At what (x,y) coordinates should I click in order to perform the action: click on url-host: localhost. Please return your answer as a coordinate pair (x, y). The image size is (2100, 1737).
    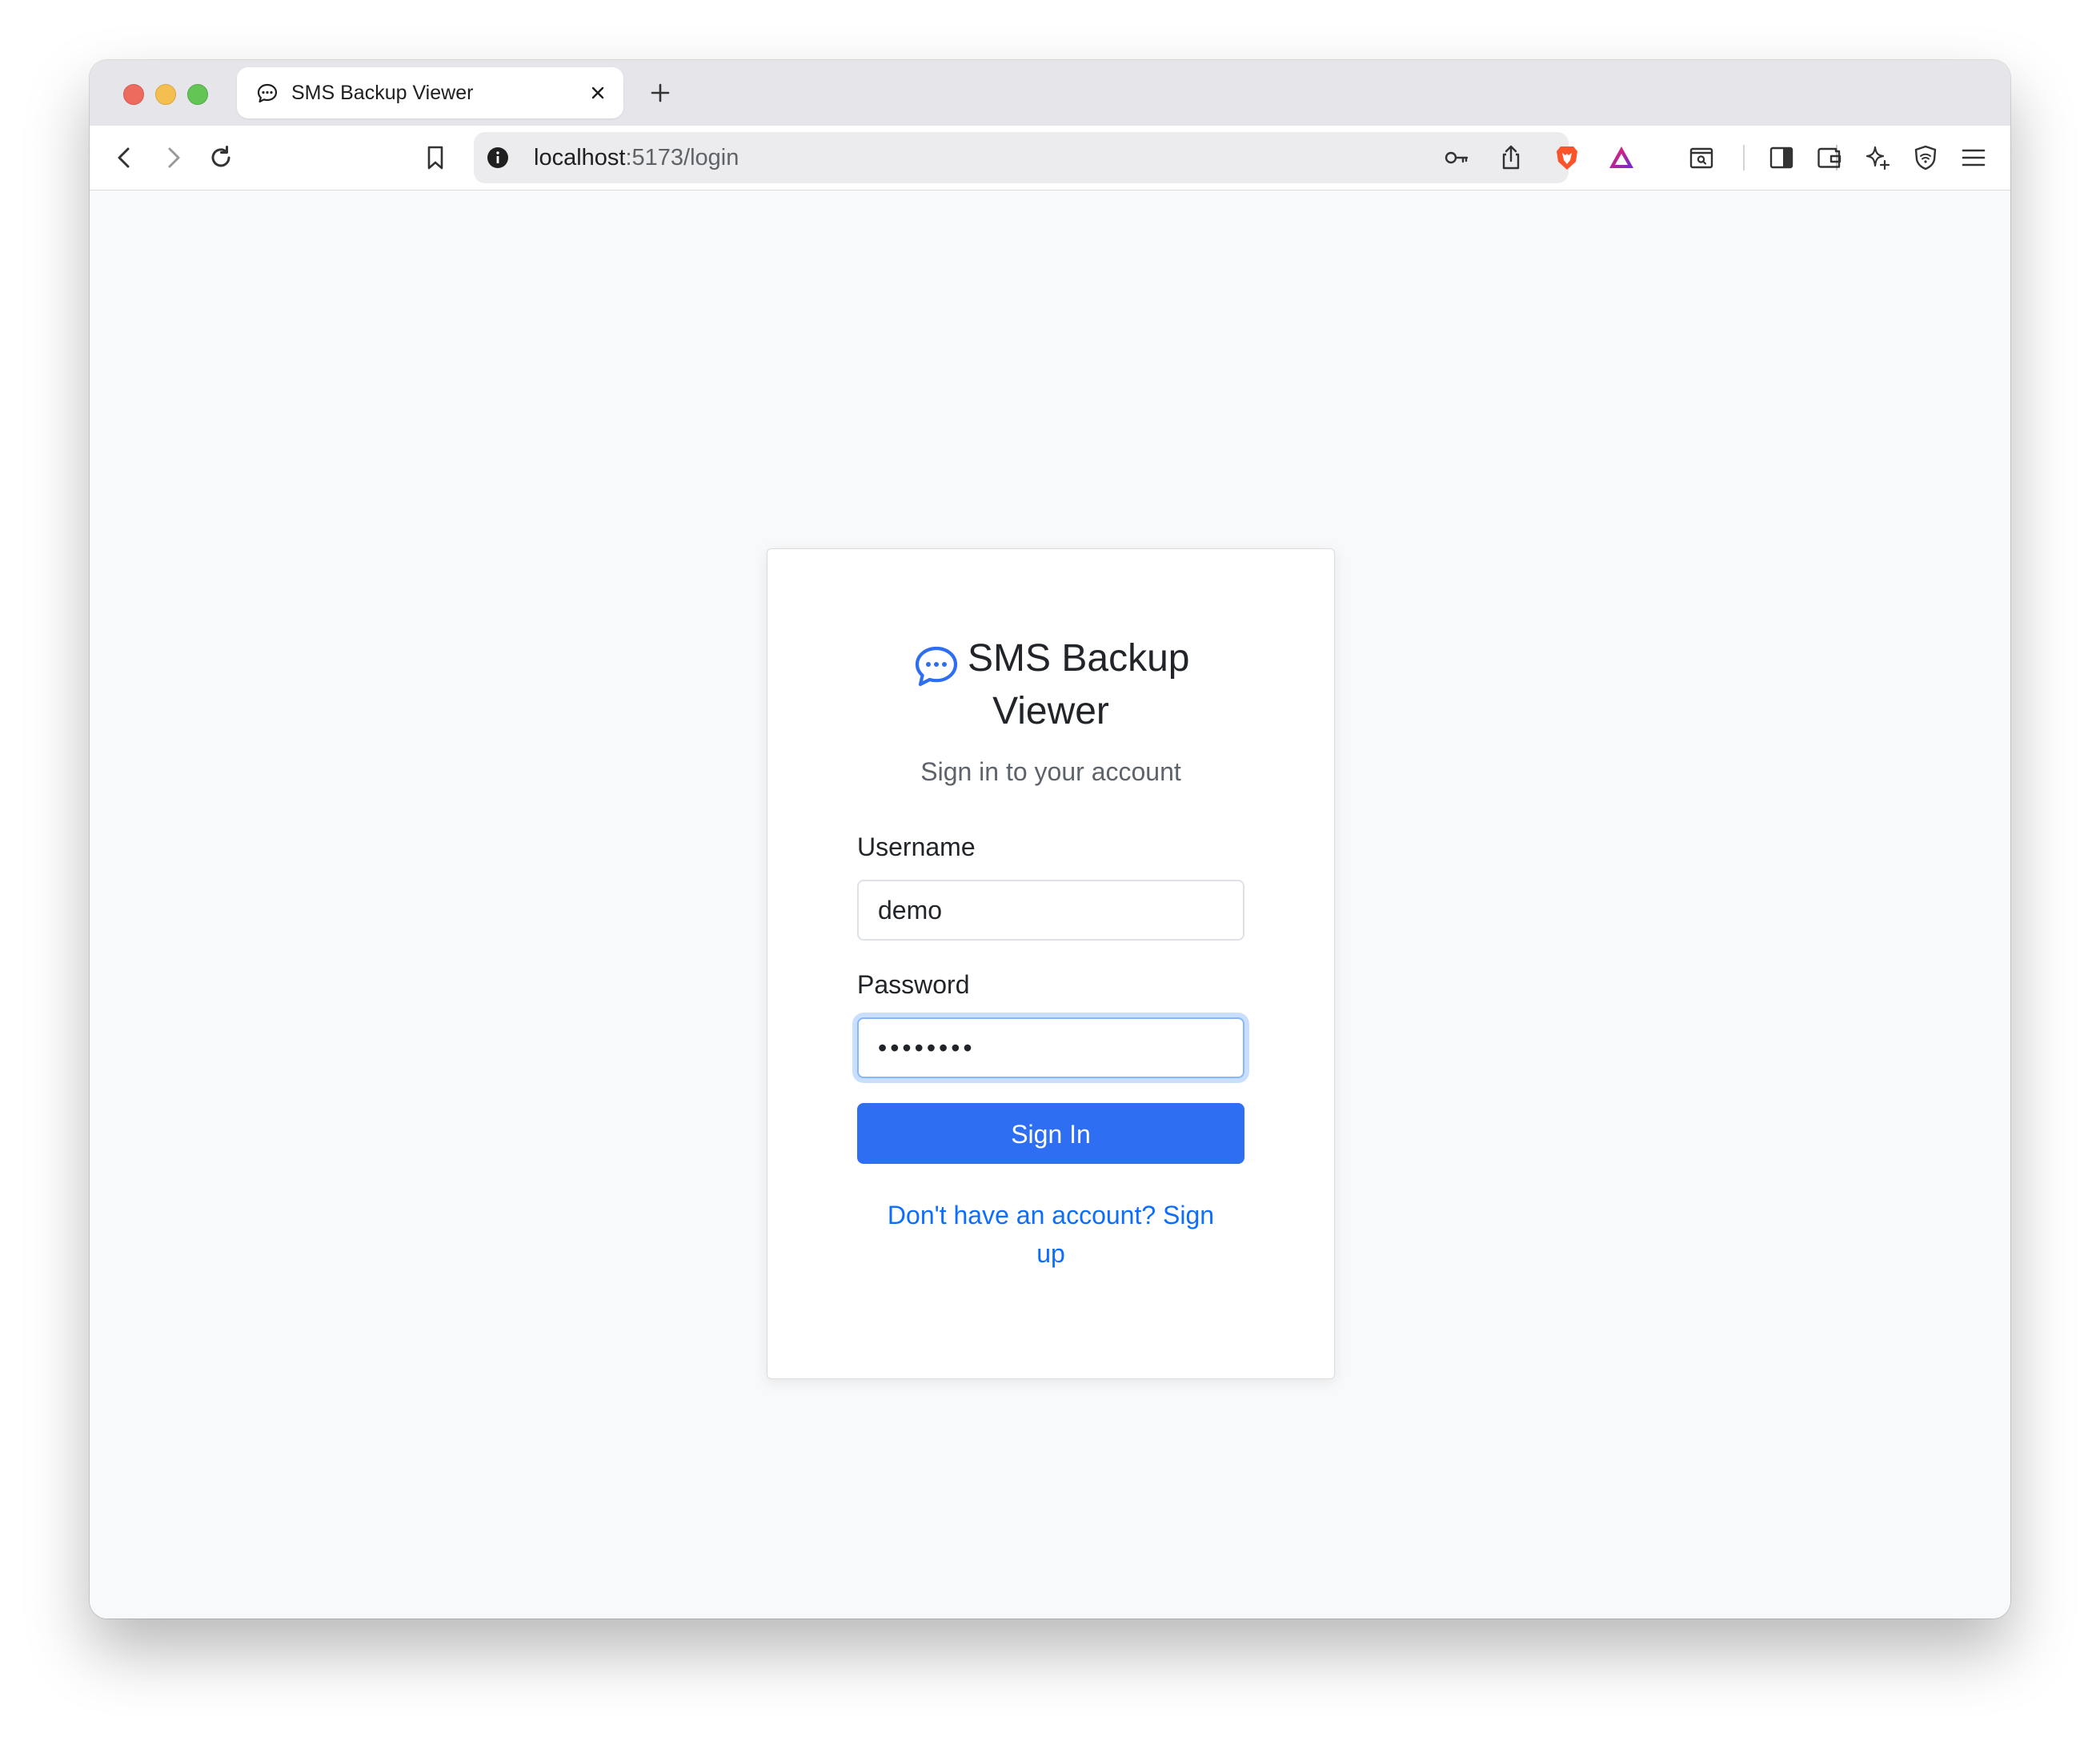
    Looking at the image, I should click on (580, 157).